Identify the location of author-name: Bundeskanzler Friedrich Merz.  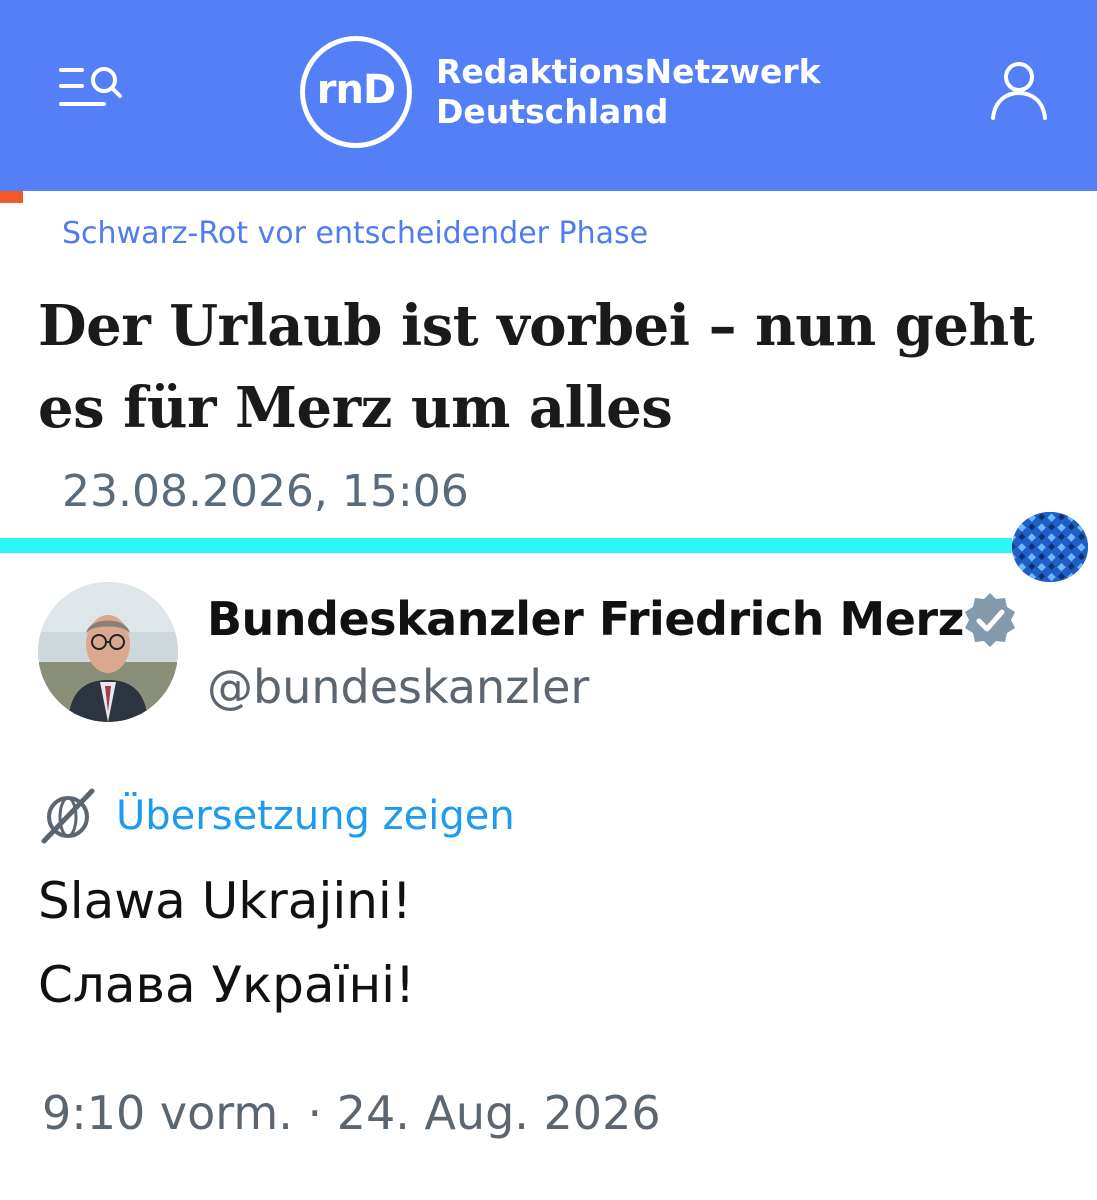
(585, 619).